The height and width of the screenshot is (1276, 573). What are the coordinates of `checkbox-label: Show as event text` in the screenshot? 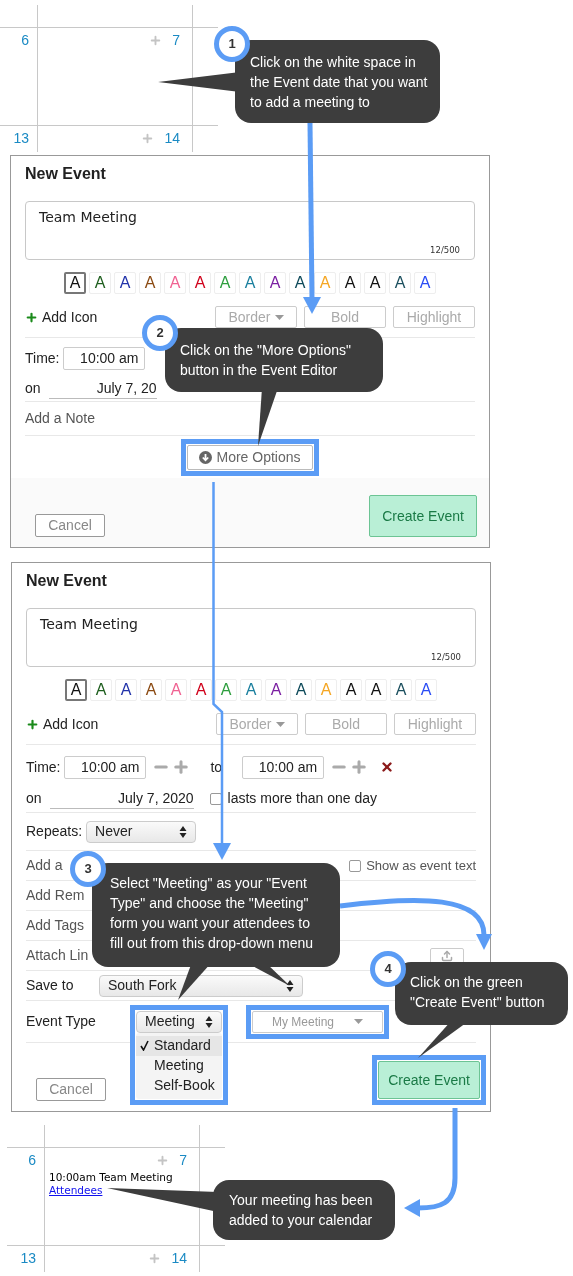 It's located at (421, 865).